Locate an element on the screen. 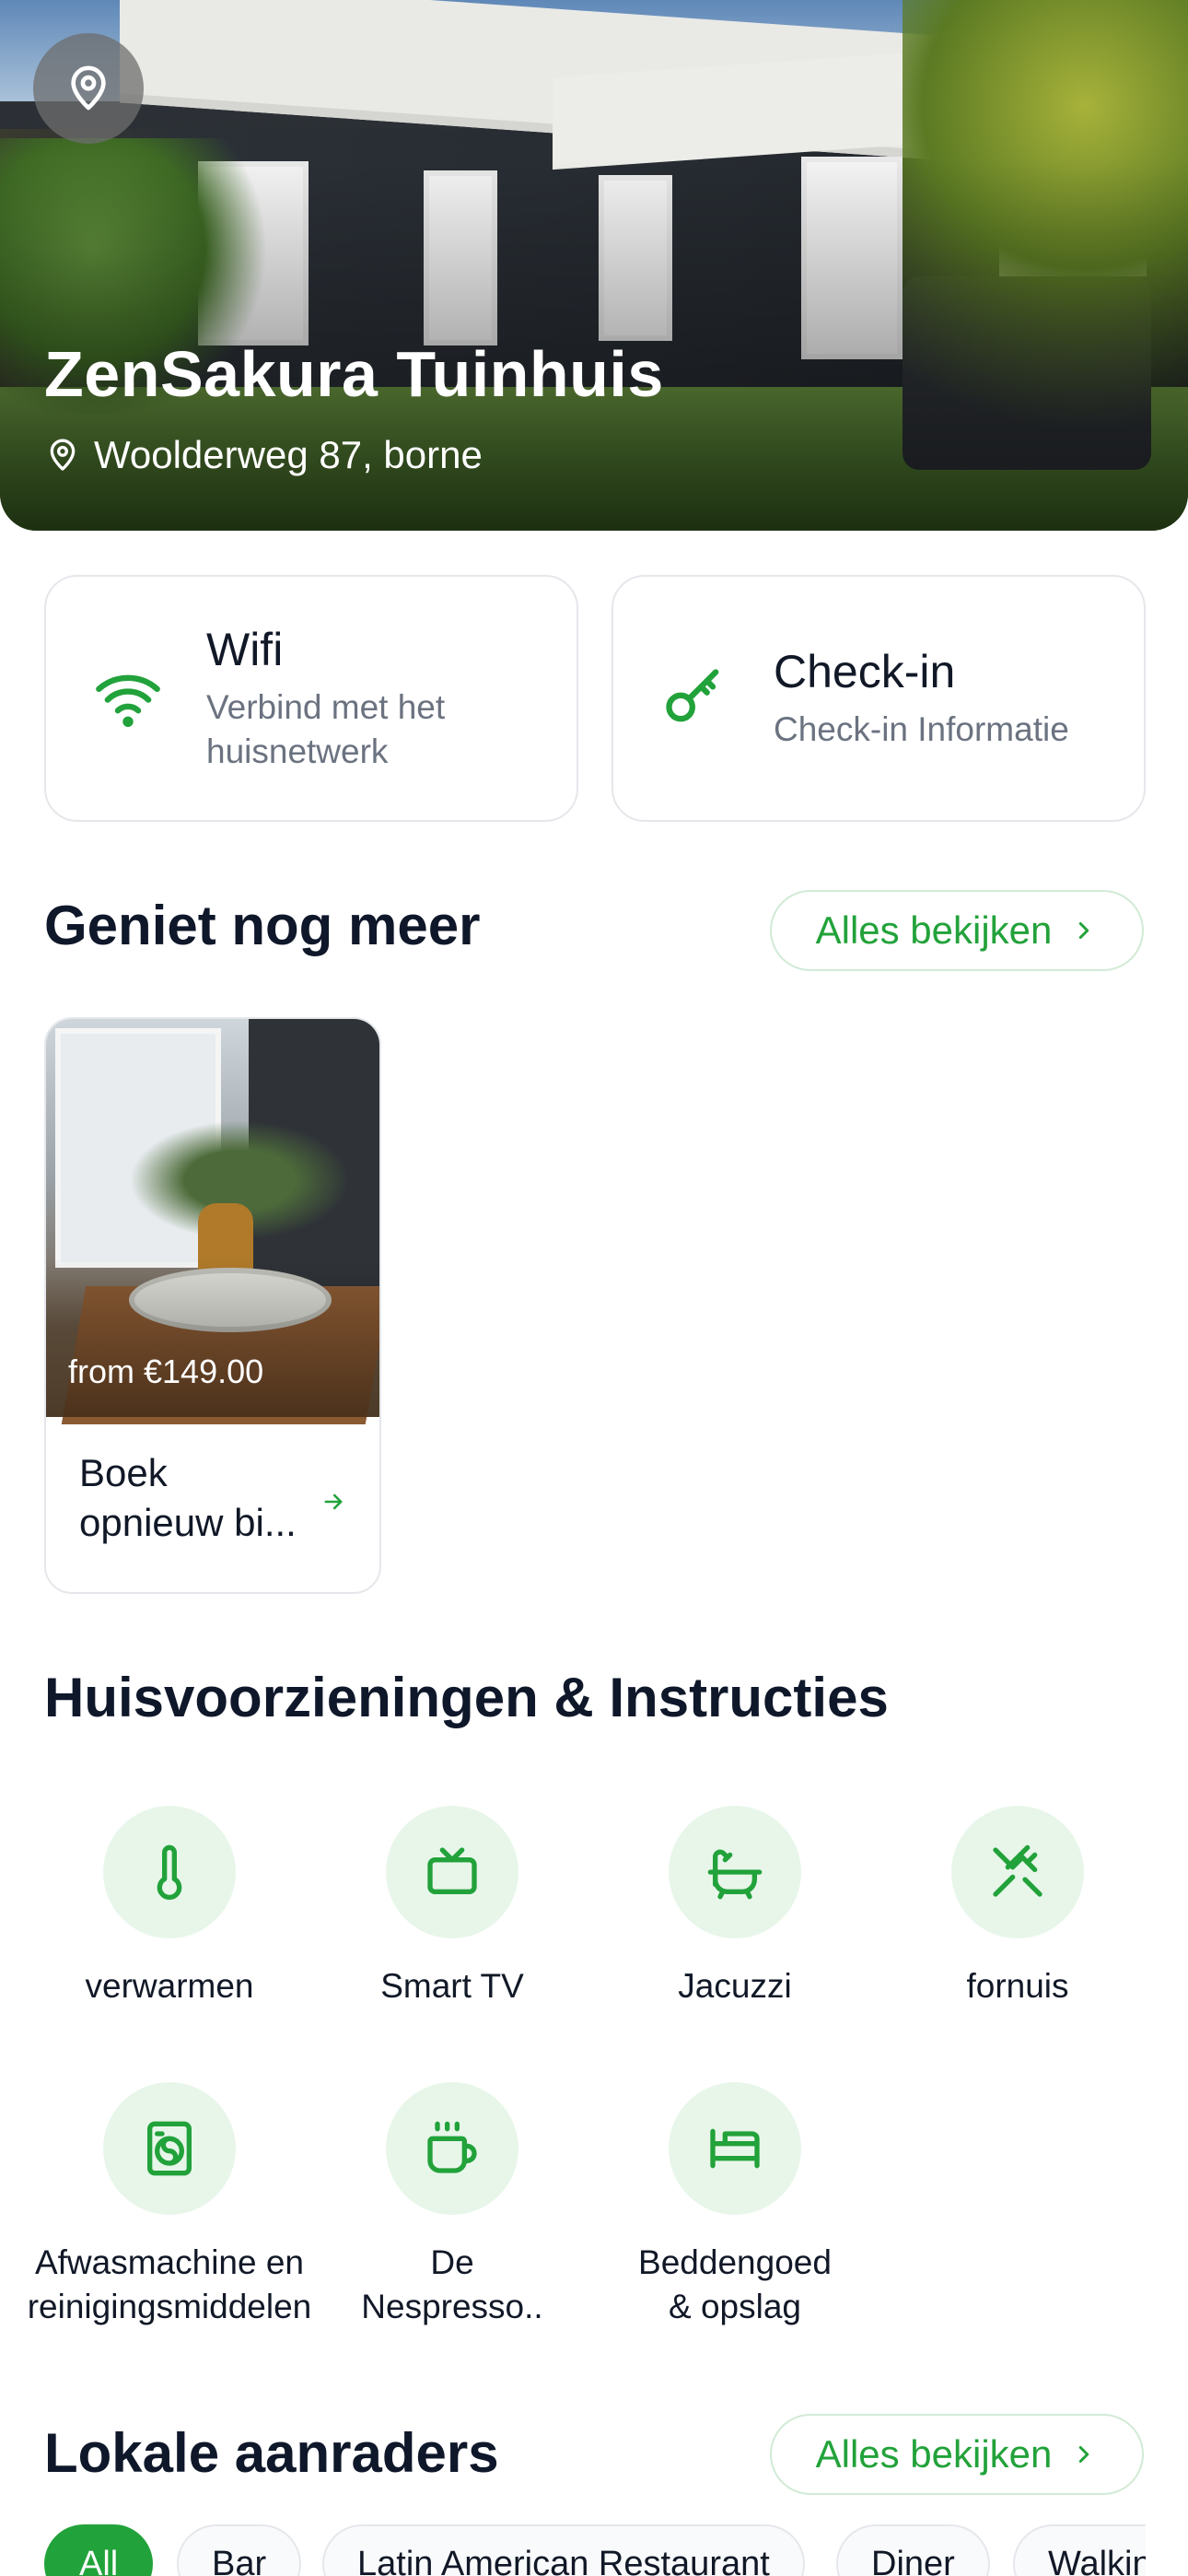  offer-price: from €149.00 is located at coordinates (166, 1371).